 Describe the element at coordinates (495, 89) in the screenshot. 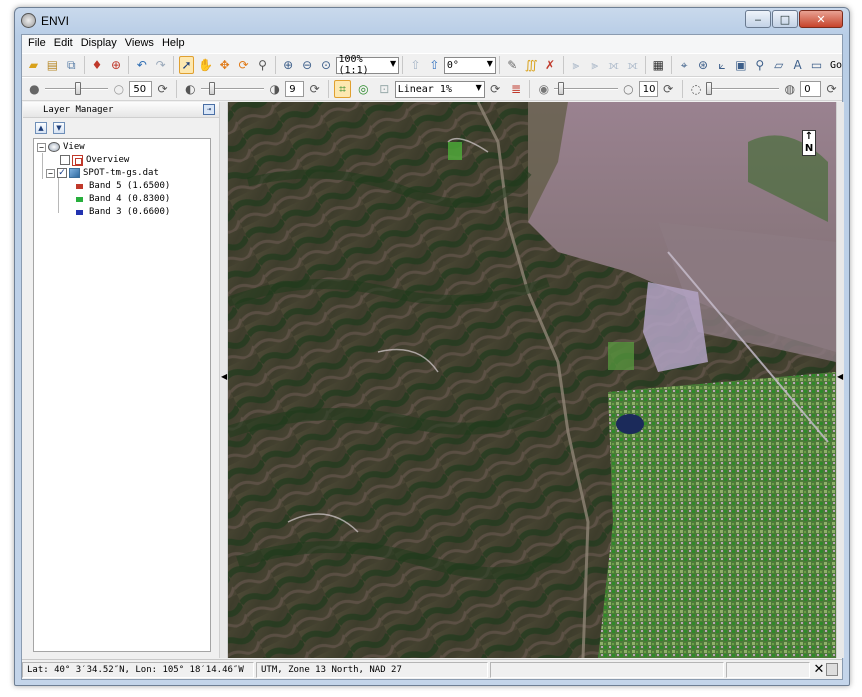

I see `reset-stretch-icon: ⟳` at that location.